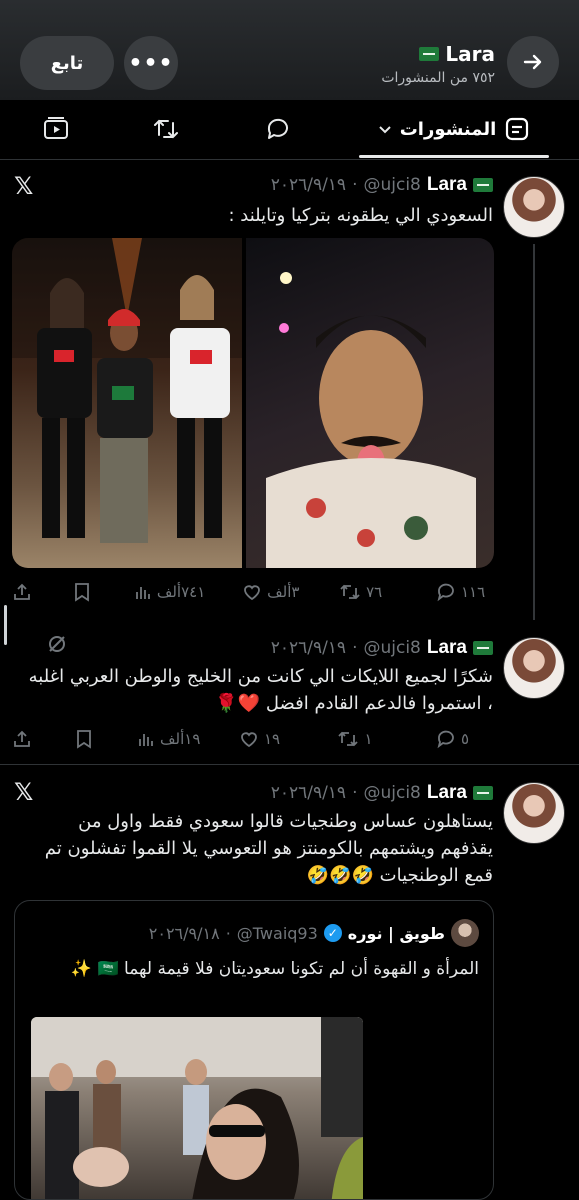  What do you see at coordinates (277, 933) in the screenshot?
I see `quote-handle: @Twaiq93` at bounding box center [277, 933].